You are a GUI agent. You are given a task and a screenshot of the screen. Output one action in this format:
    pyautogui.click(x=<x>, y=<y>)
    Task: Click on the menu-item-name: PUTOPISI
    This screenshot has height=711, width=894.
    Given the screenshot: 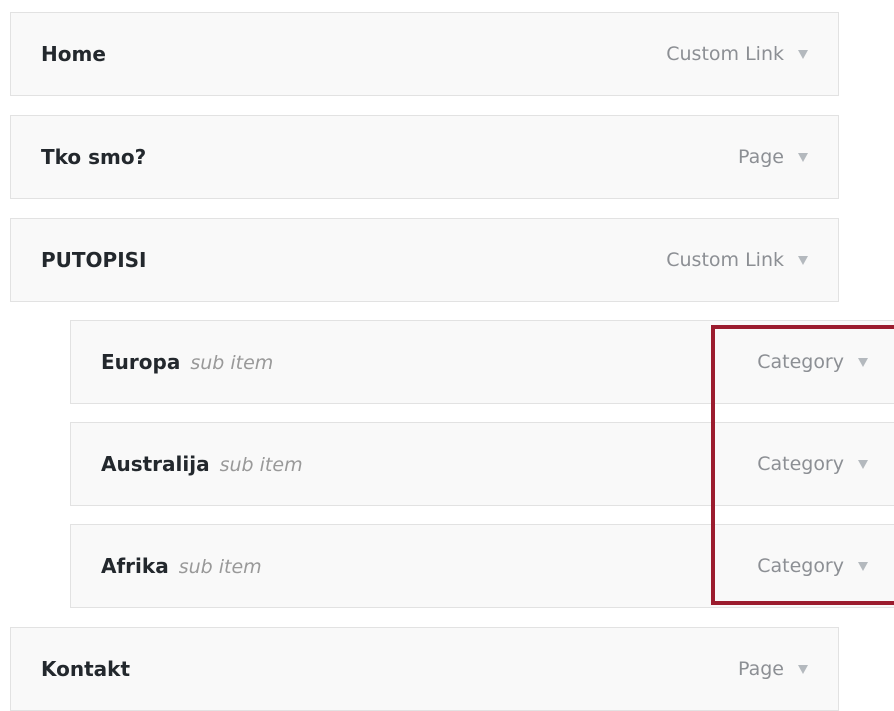 What is the action you would take?
    pyautogui.click(x=94, y=260)
    